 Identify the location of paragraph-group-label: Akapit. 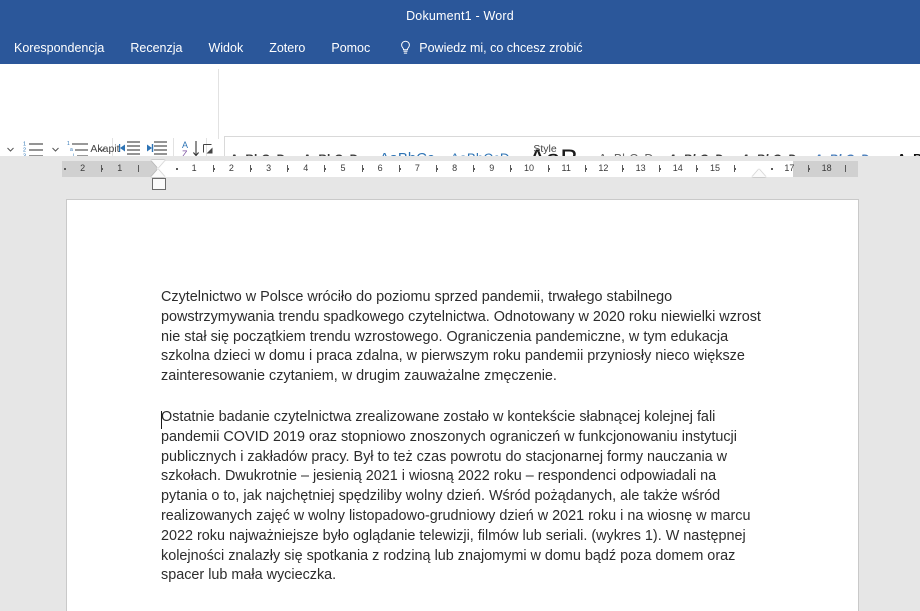
(105, 149).